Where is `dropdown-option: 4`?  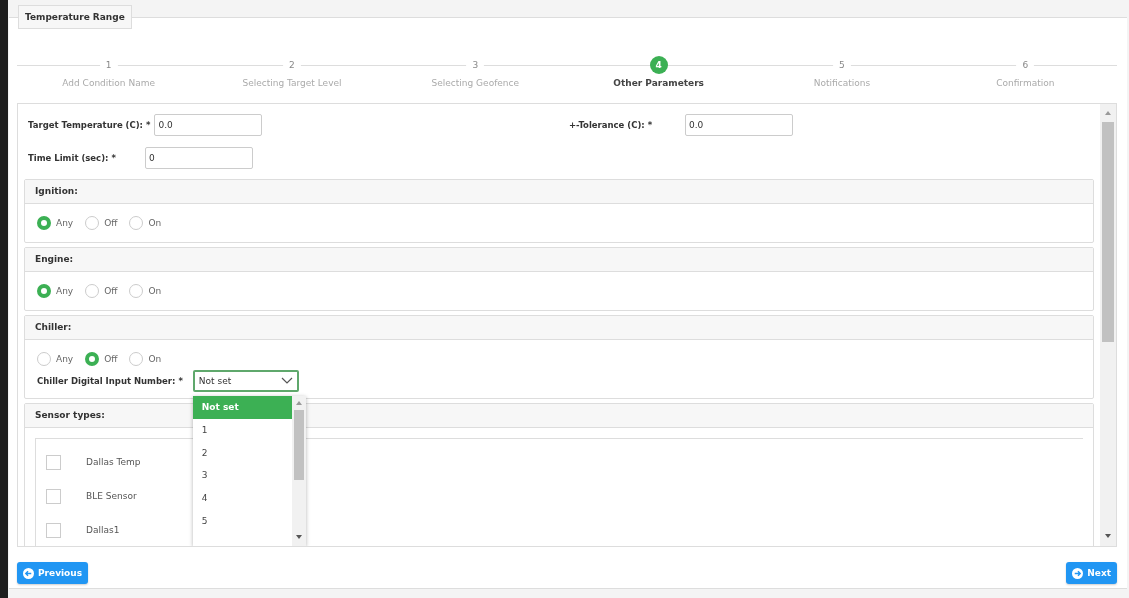 dropdown-option: 4 is located at coordinates (242, 498).